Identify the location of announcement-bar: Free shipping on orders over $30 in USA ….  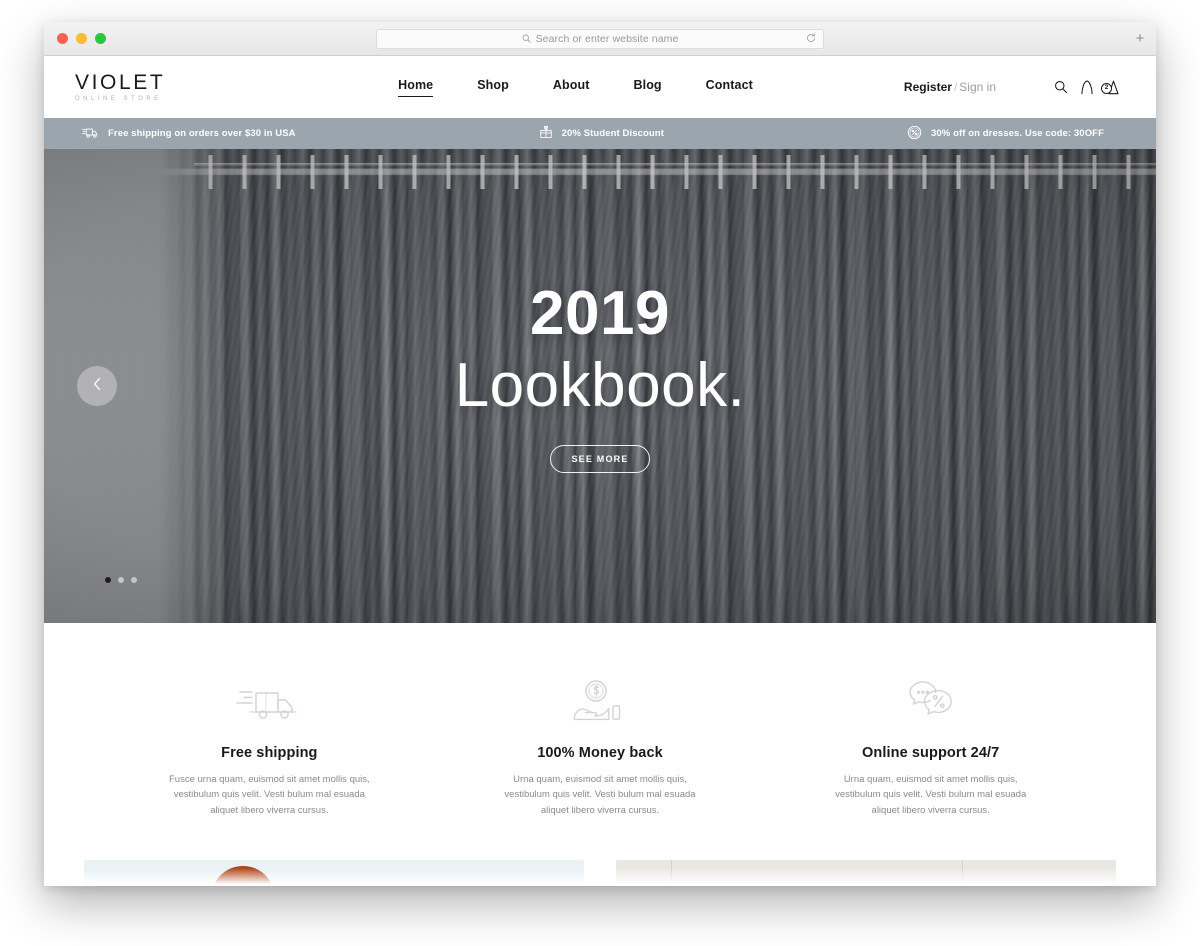
(600, 133).